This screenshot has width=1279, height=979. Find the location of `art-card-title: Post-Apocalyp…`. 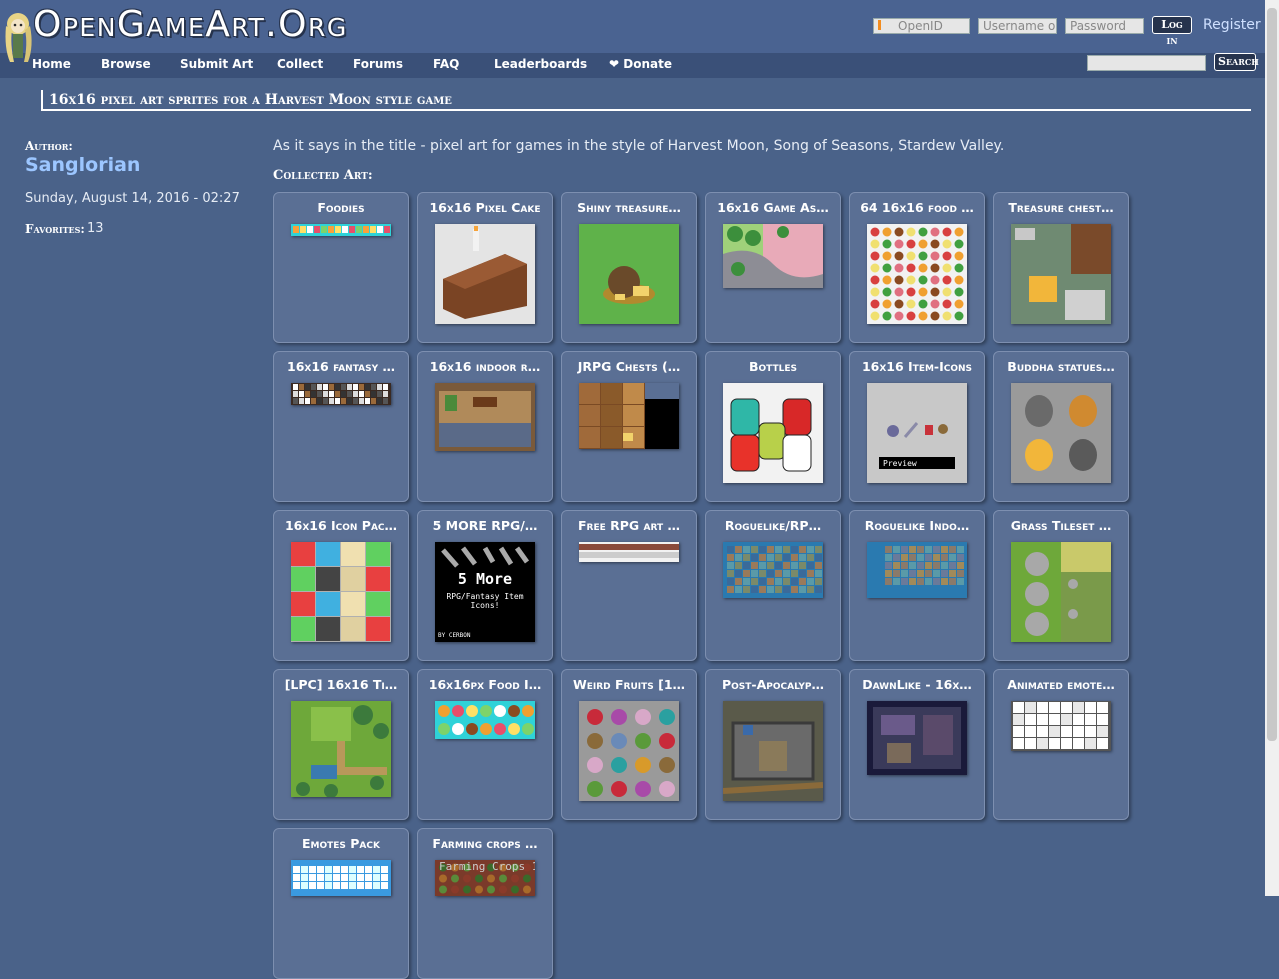

art-card-title: Post-Apocalyp… is located at coordinates (773, 684).